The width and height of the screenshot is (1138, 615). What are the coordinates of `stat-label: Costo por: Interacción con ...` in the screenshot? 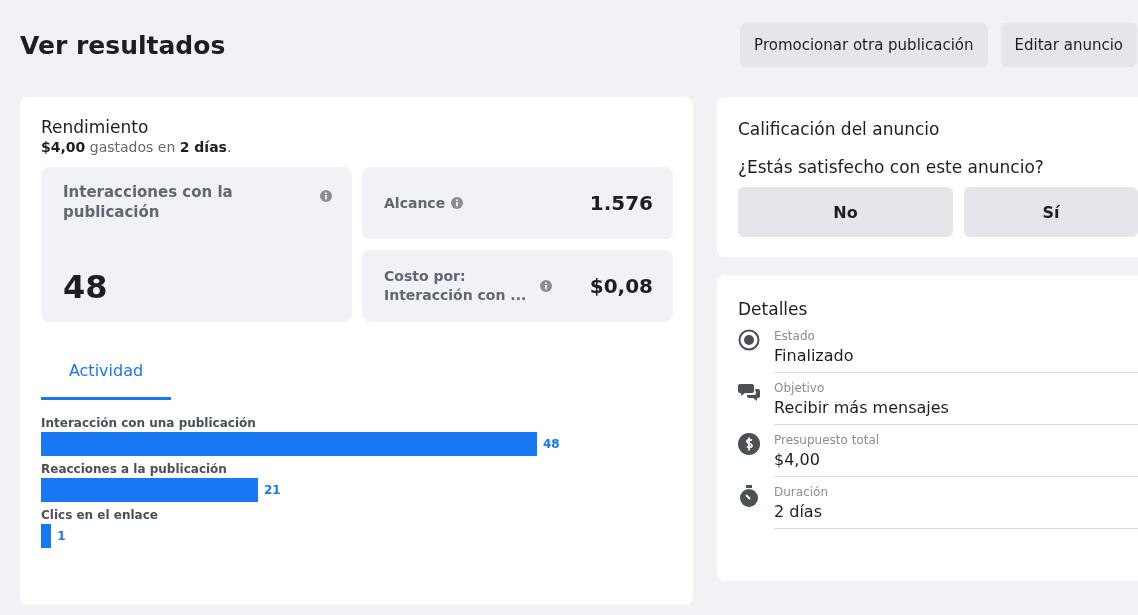 It's located at (456, 285).